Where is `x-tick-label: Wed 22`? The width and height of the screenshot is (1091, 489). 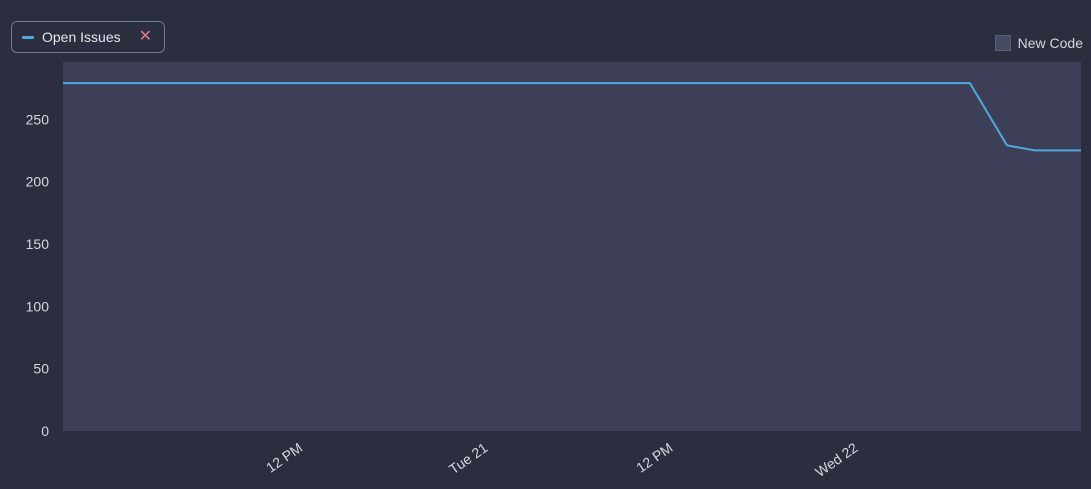
x-tick-label: Wed 22 is located at coordinates (836, 459).